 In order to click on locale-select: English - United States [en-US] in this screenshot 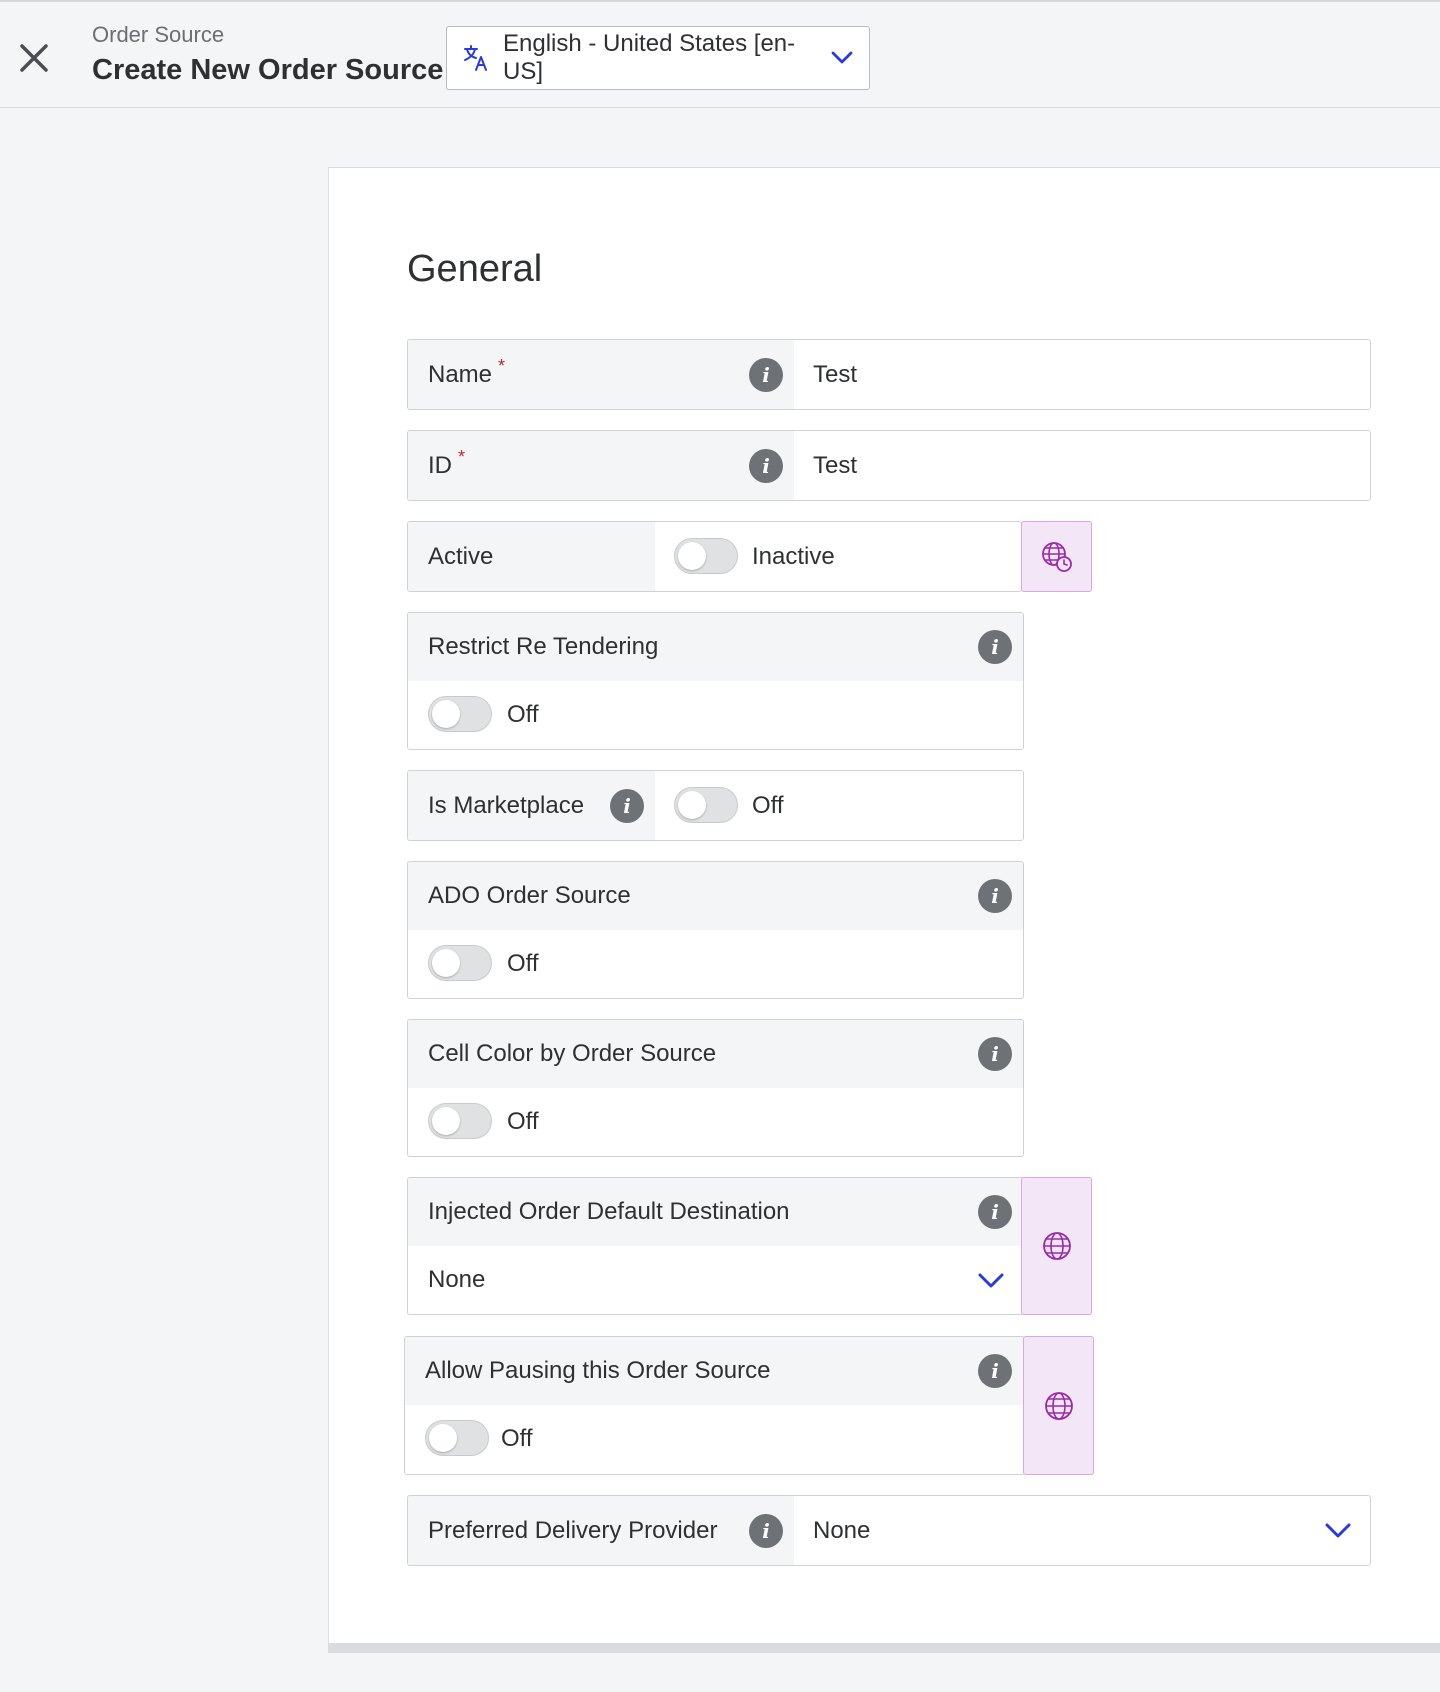, I will do `click(658, 58)`.